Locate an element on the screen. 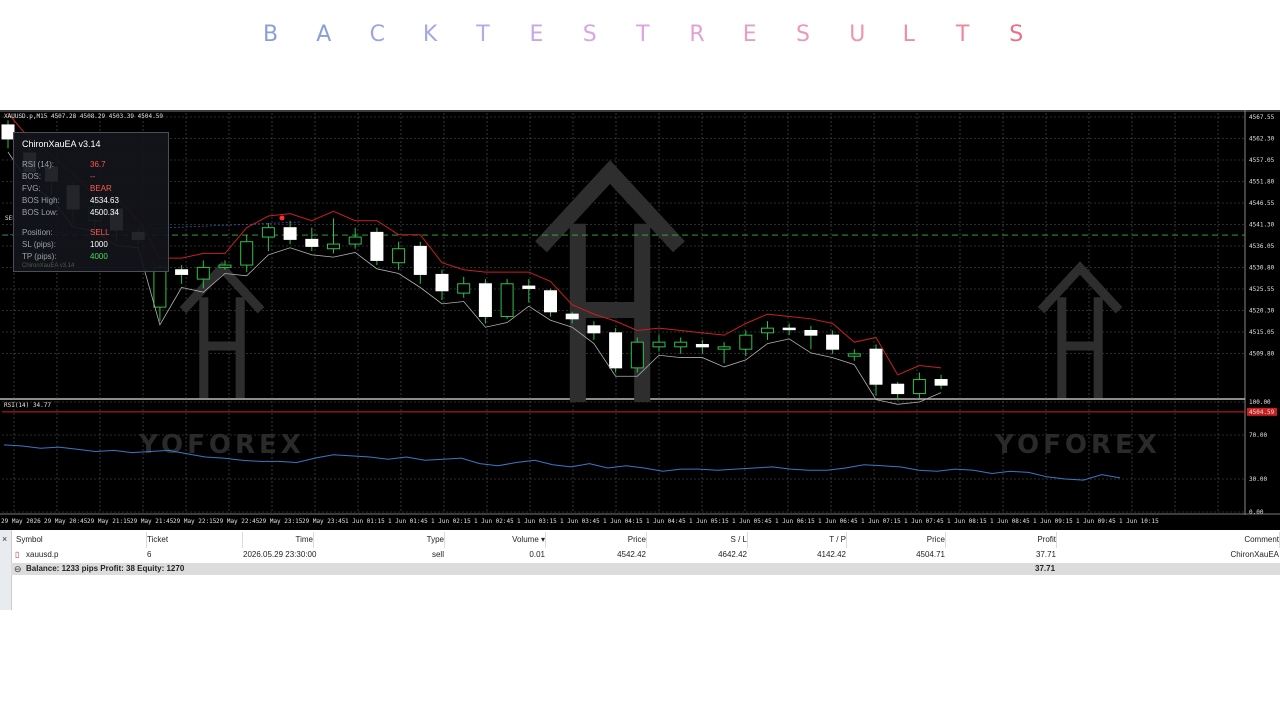 Image resolution: width=1280 pixels, height=720 pixels. time-tick-label: 29 May 23:15 is located at coordinates (281, 521).